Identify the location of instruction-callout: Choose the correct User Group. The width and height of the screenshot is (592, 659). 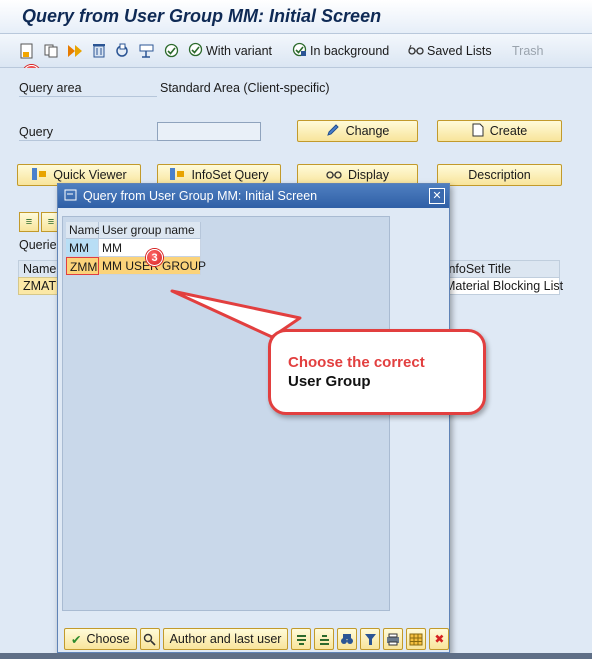
(377, 372).